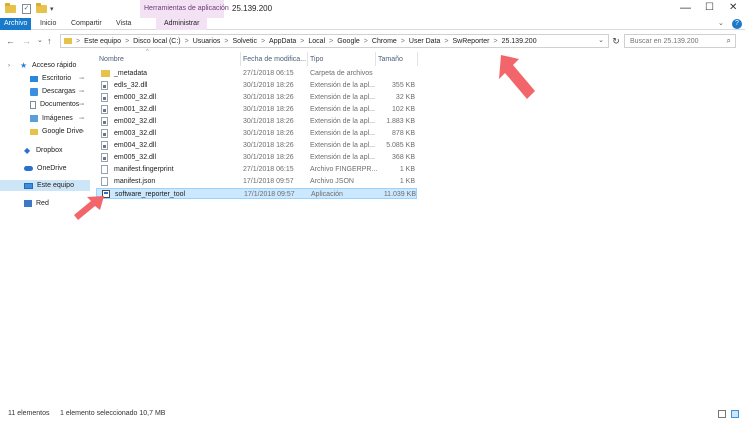 Image resolution: width=745 pixels, height=422 pixels. Describe the element at coordinates (48, 24) in the screenshot. I see `tab-inicio: Inicio` at that location.